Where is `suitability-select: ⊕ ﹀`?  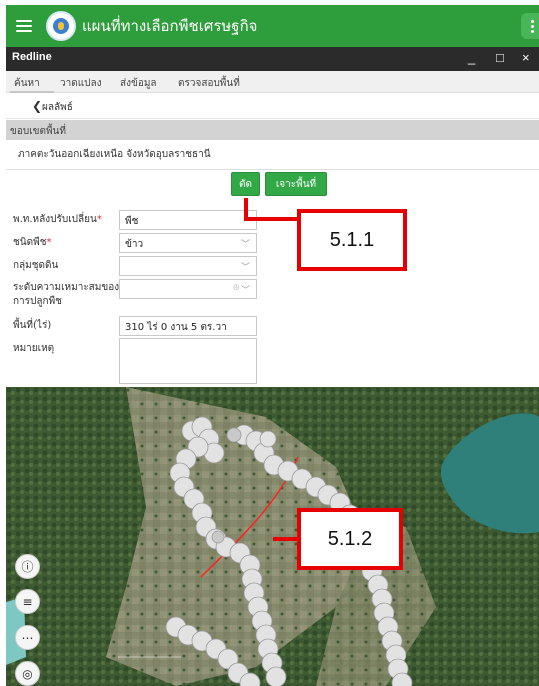 suitability-select: ⊕ ﹀ is located at coordinates (188, 289).